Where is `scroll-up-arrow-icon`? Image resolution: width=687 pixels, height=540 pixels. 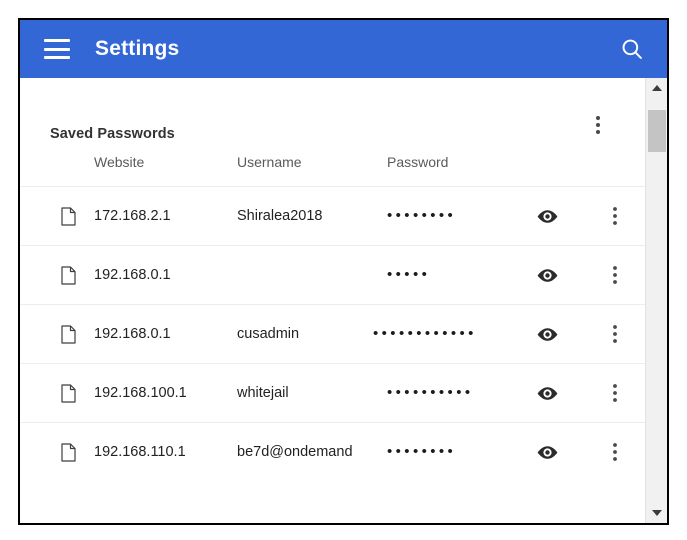 scroll-up-arrow-icon is located at coordinates (657, 88).